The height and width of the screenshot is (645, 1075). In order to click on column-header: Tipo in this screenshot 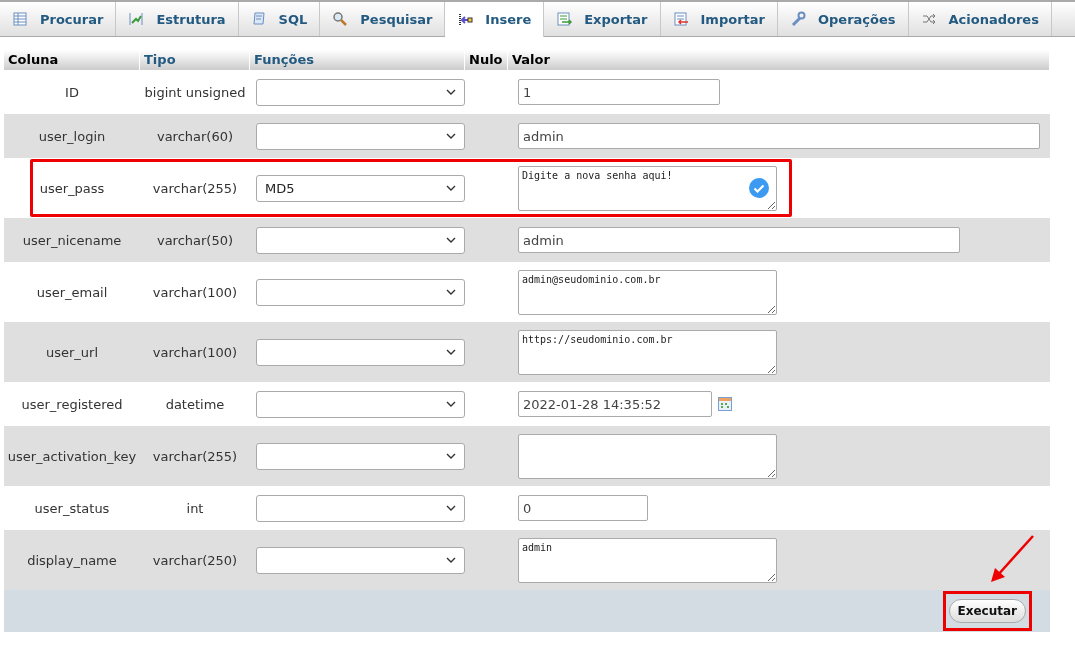, I will do `click(195, 60)`.